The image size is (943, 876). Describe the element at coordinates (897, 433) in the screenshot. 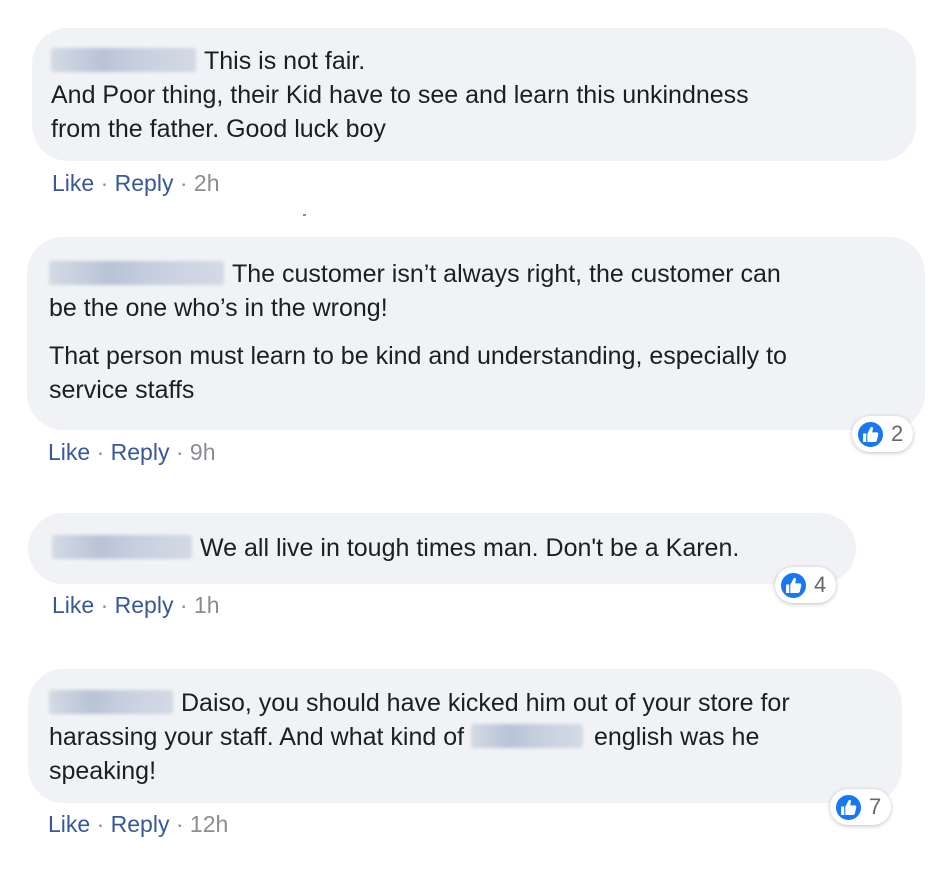

I see `reaction-count-number: 2` at that location.